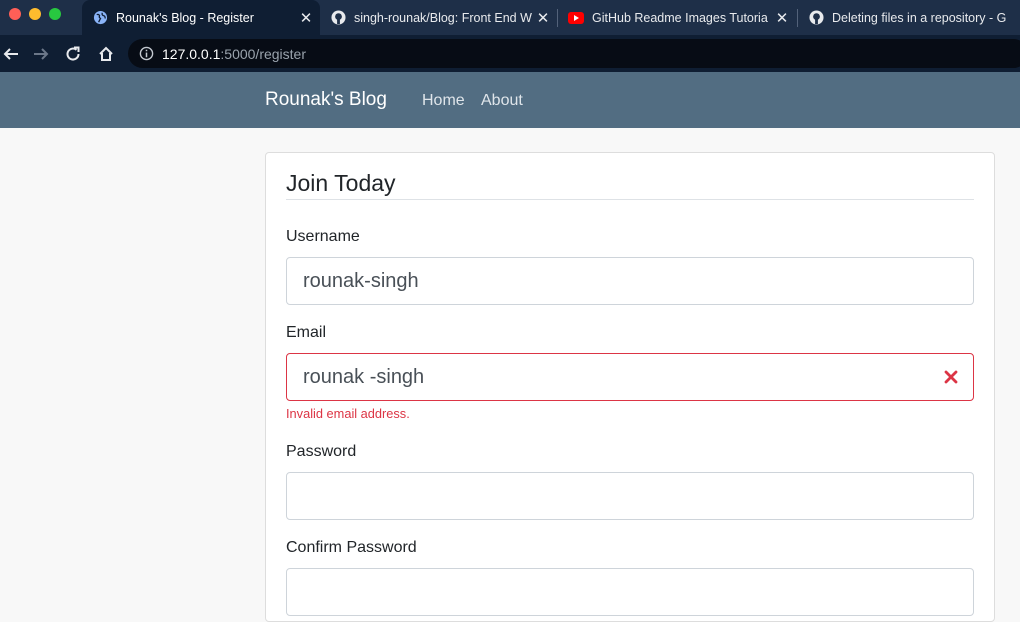 Image resolution: width=1020 pixels, height=622 pixels. Describe the element at coordinates (443, 101) in the screenshot. I see `nav-home-link: Home` at that location.